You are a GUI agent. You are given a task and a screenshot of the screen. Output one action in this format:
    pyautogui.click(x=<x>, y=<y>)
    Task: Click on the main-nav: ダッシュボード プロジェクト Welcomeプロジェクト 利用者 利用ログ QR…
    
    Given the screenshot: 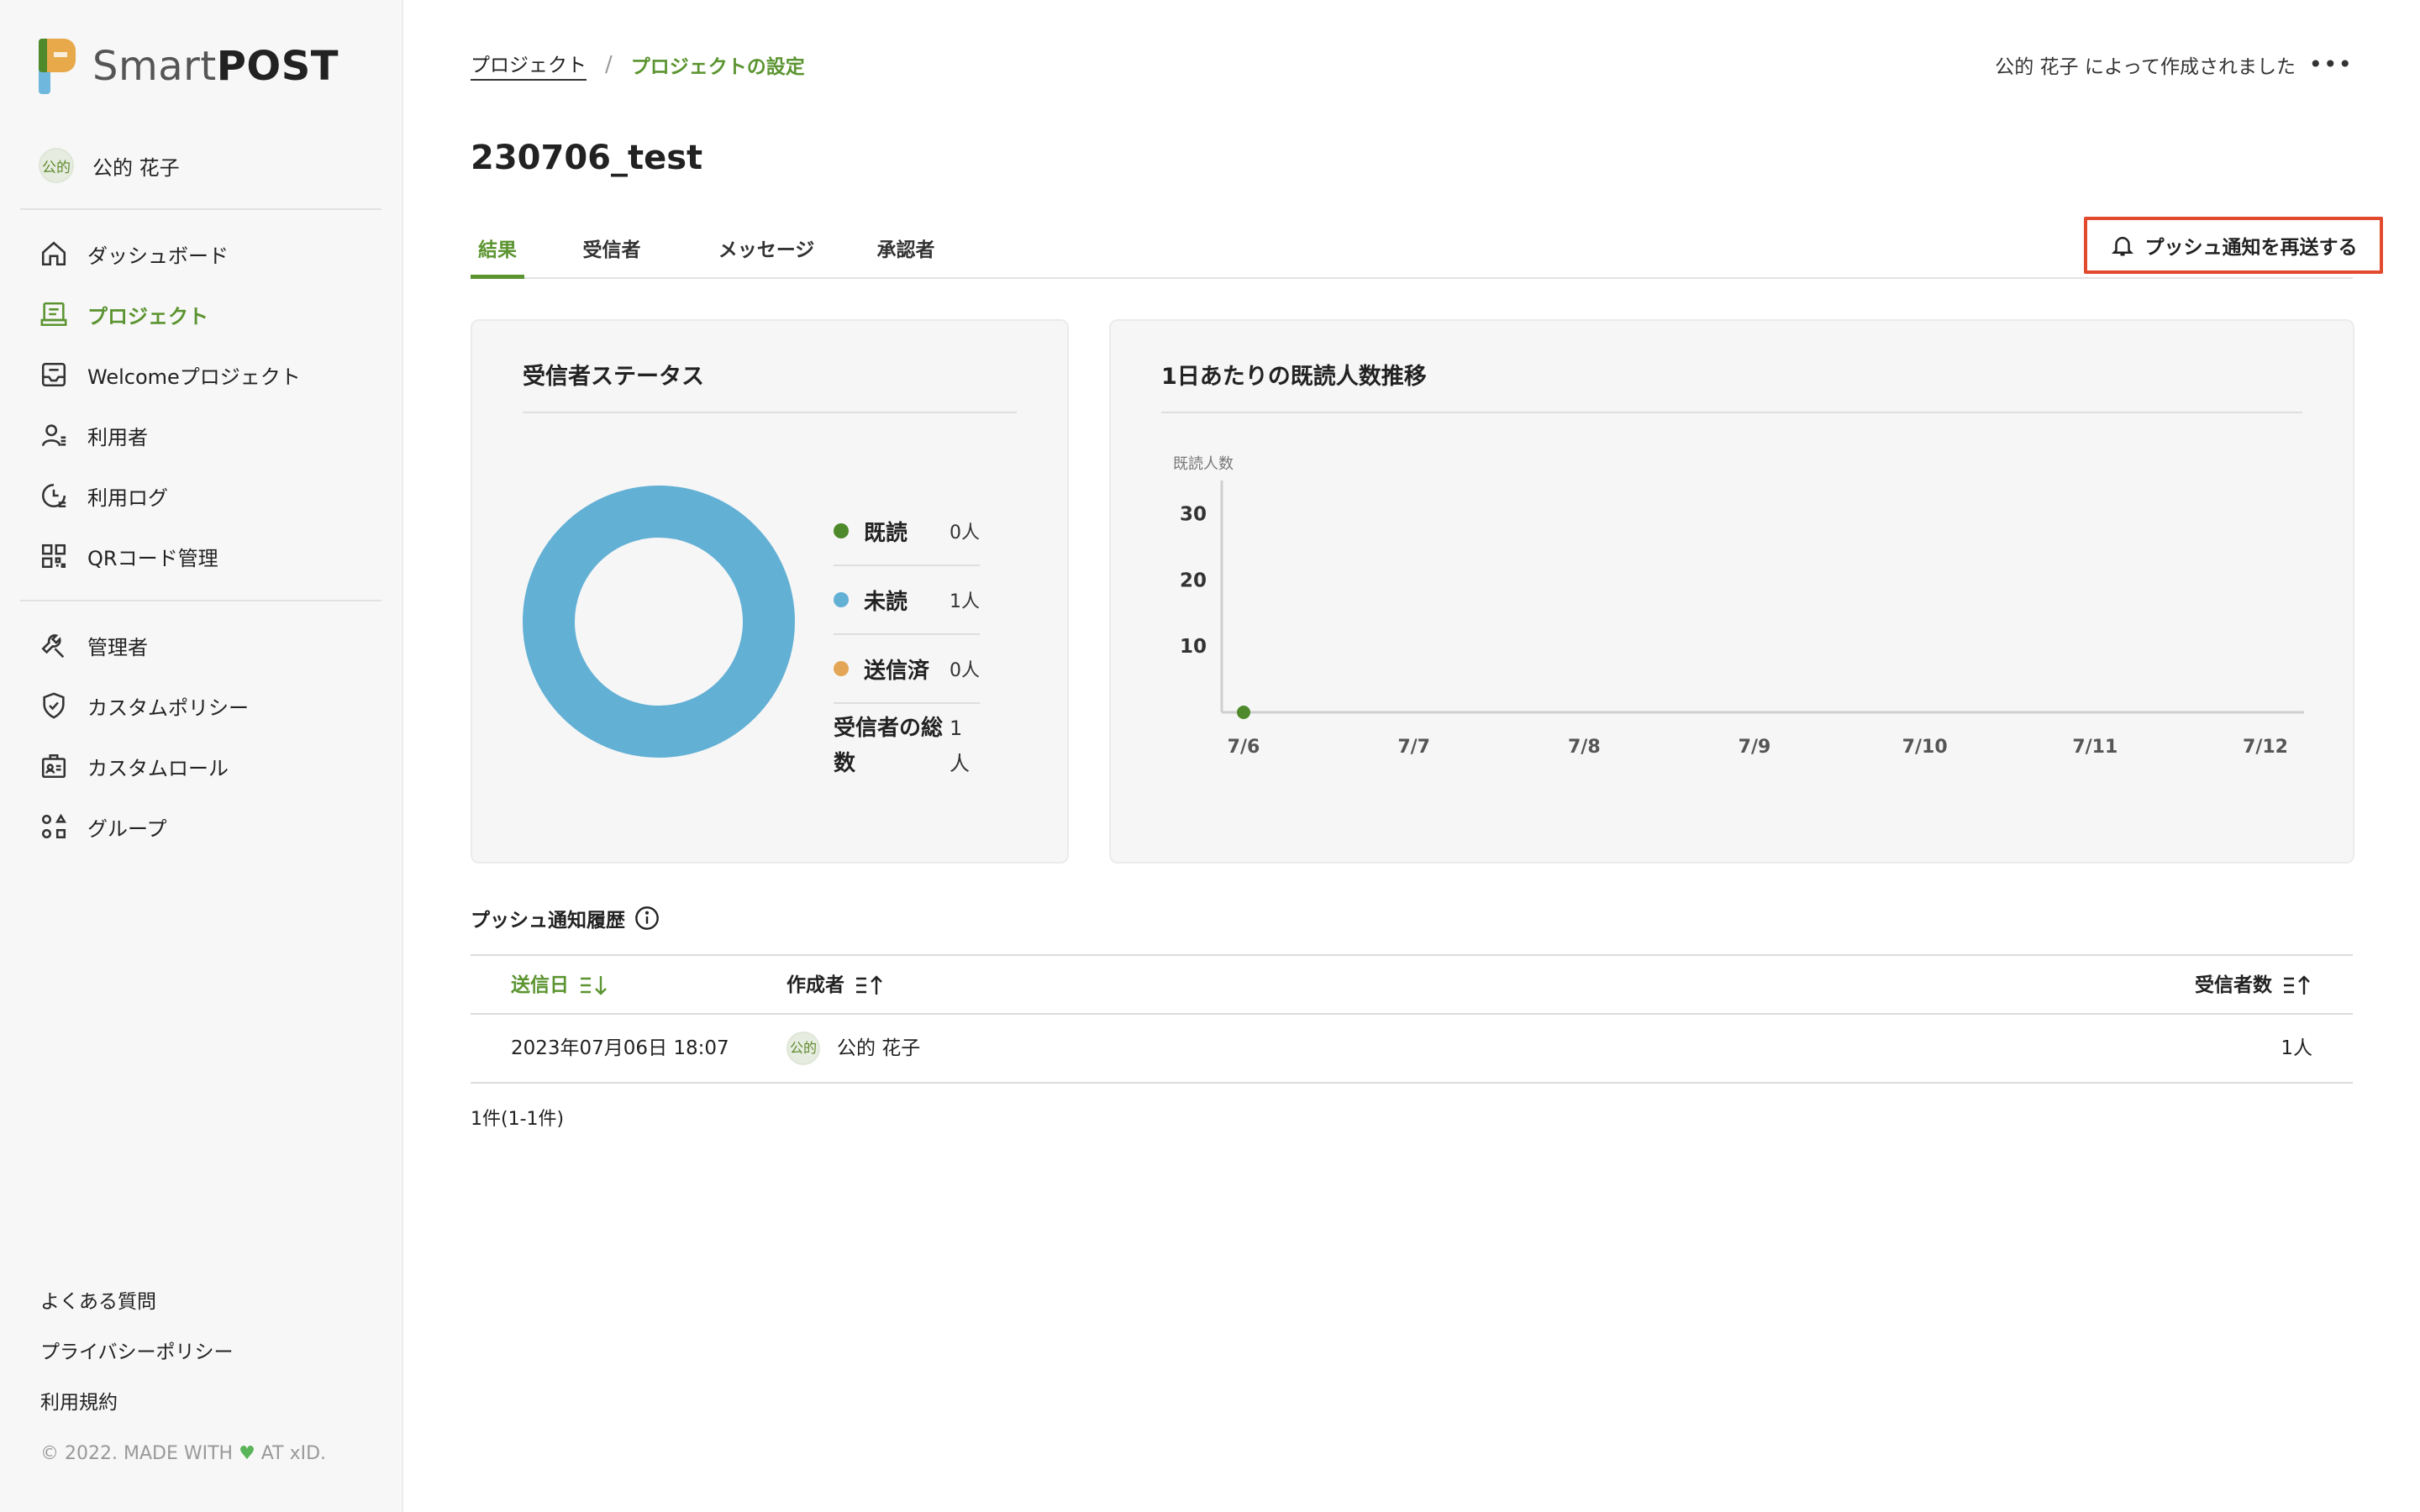 What is the action you would take?
    pyautogui.click(x=170, y=404)
    